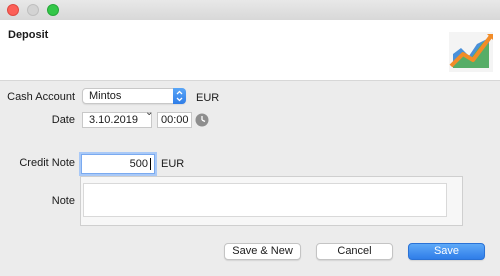 This screenshot has height=276, width=500. I want to click on credit-note-label: Credit Note, so click(47, 163).